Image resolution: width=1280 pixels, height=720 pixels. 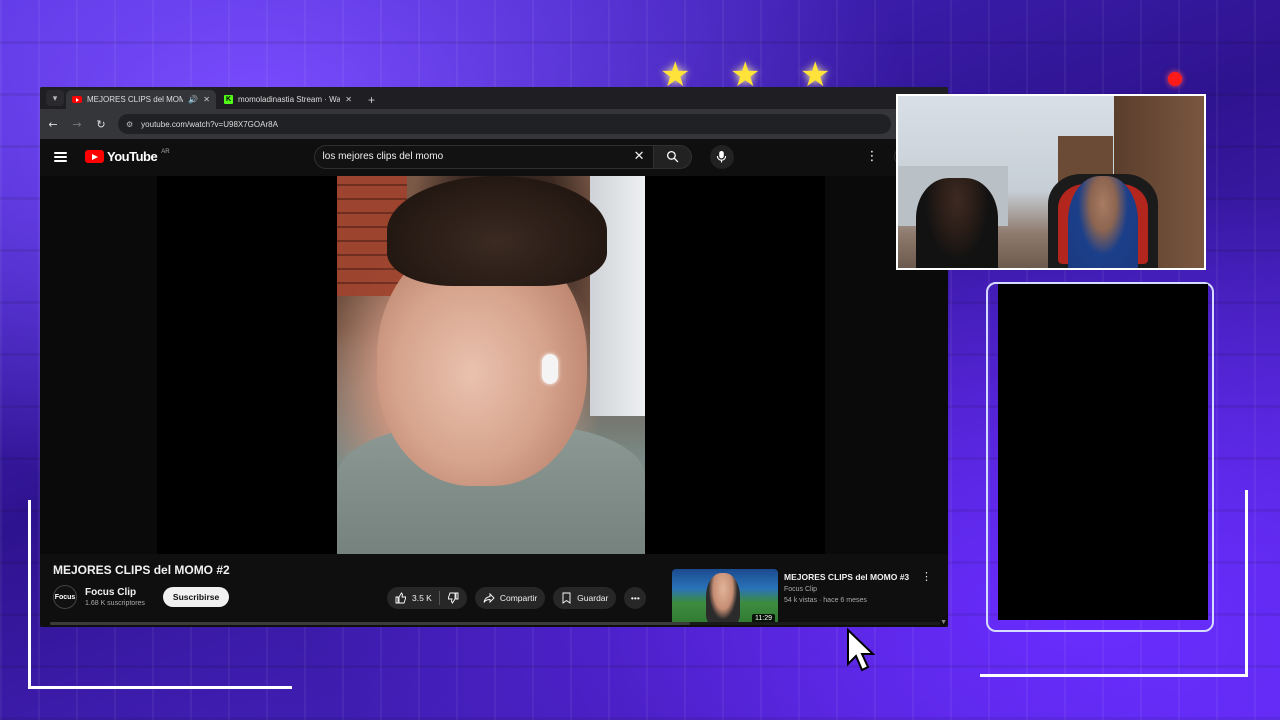 I want to click on youtube-logo: YouTube AR, so click(x=127, y=156).